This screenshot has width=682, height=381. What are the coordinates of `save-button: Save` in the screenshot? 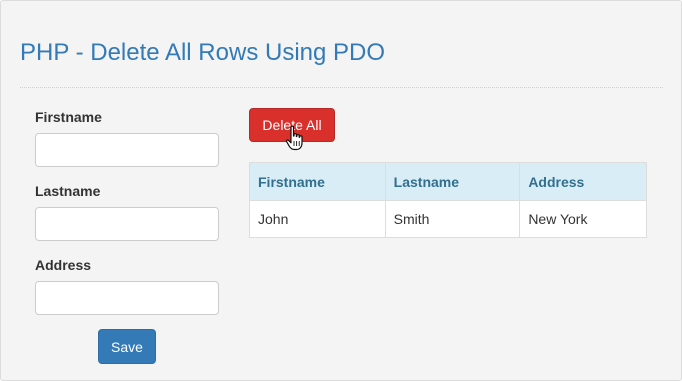 It's located at (127, 346).